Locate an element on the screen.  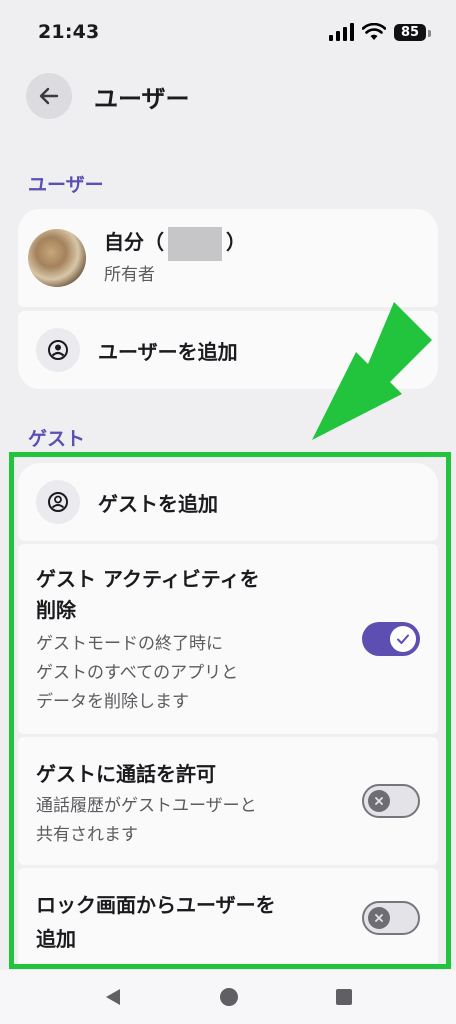
status-bar: 21:43 85 is located at coordinates (228, 32).